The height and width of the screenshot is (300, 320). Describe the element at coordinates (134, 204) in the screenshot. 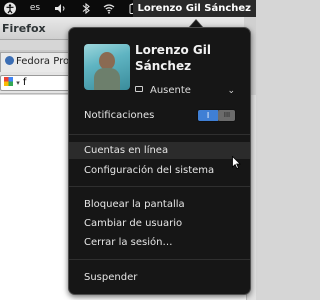

I see `menu-item-lock-screen: Bloquear la pantalla` at that location.